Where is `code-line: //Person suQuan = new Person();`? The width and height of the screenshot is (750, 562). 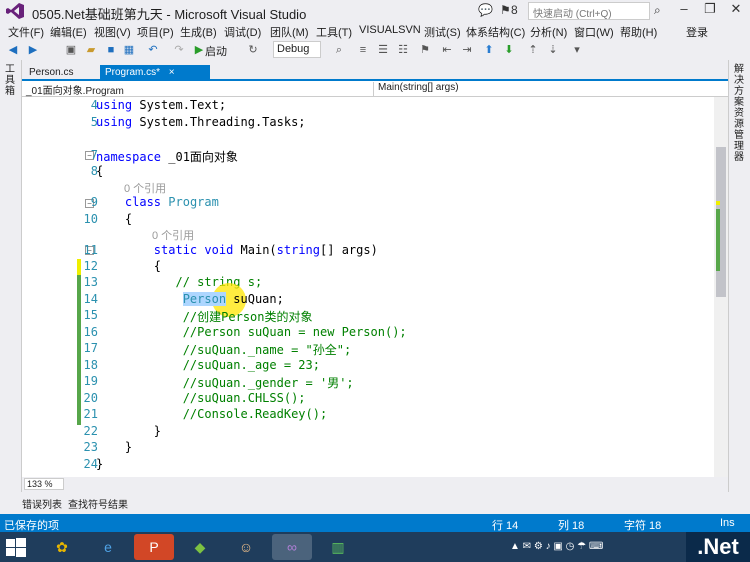 code-line: //Person suQuan = new Person(); is located at coordinates (251, 332).